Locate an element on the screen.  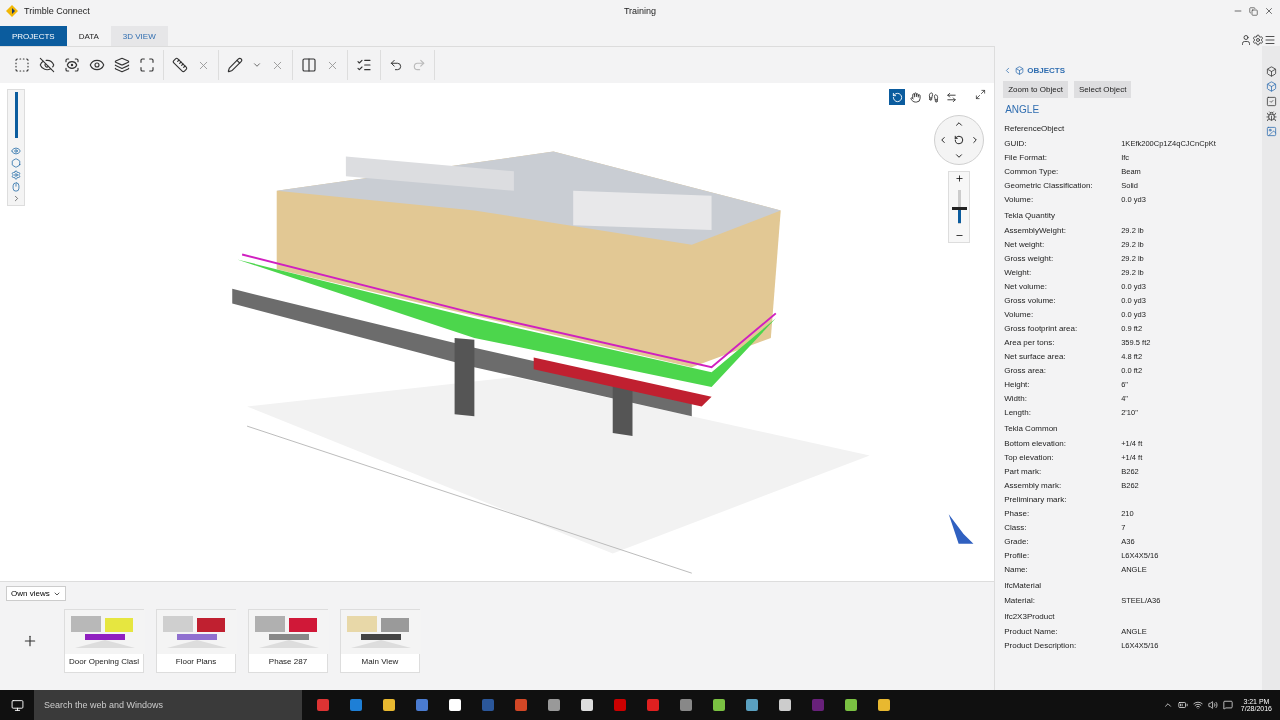
property-label: GUID: is located at coordinates (1016, 143).